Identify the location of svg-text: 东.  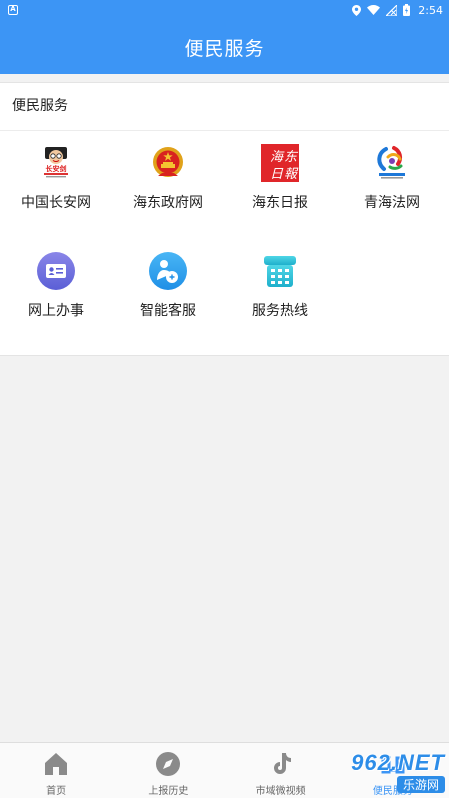
(291, 157).